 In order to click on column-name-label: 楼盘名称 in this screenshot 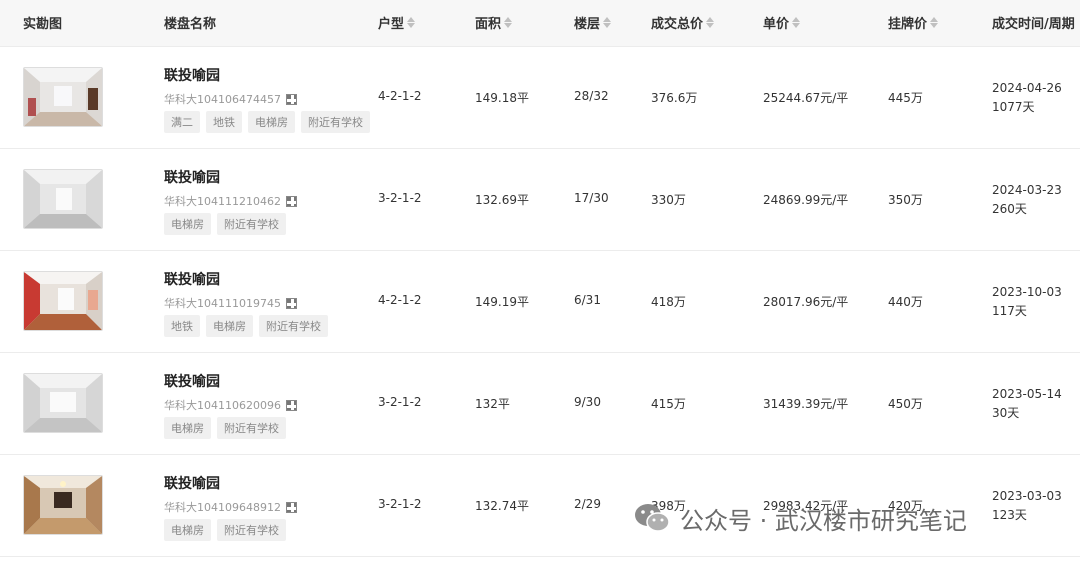, I will do `click(190, 24)`.